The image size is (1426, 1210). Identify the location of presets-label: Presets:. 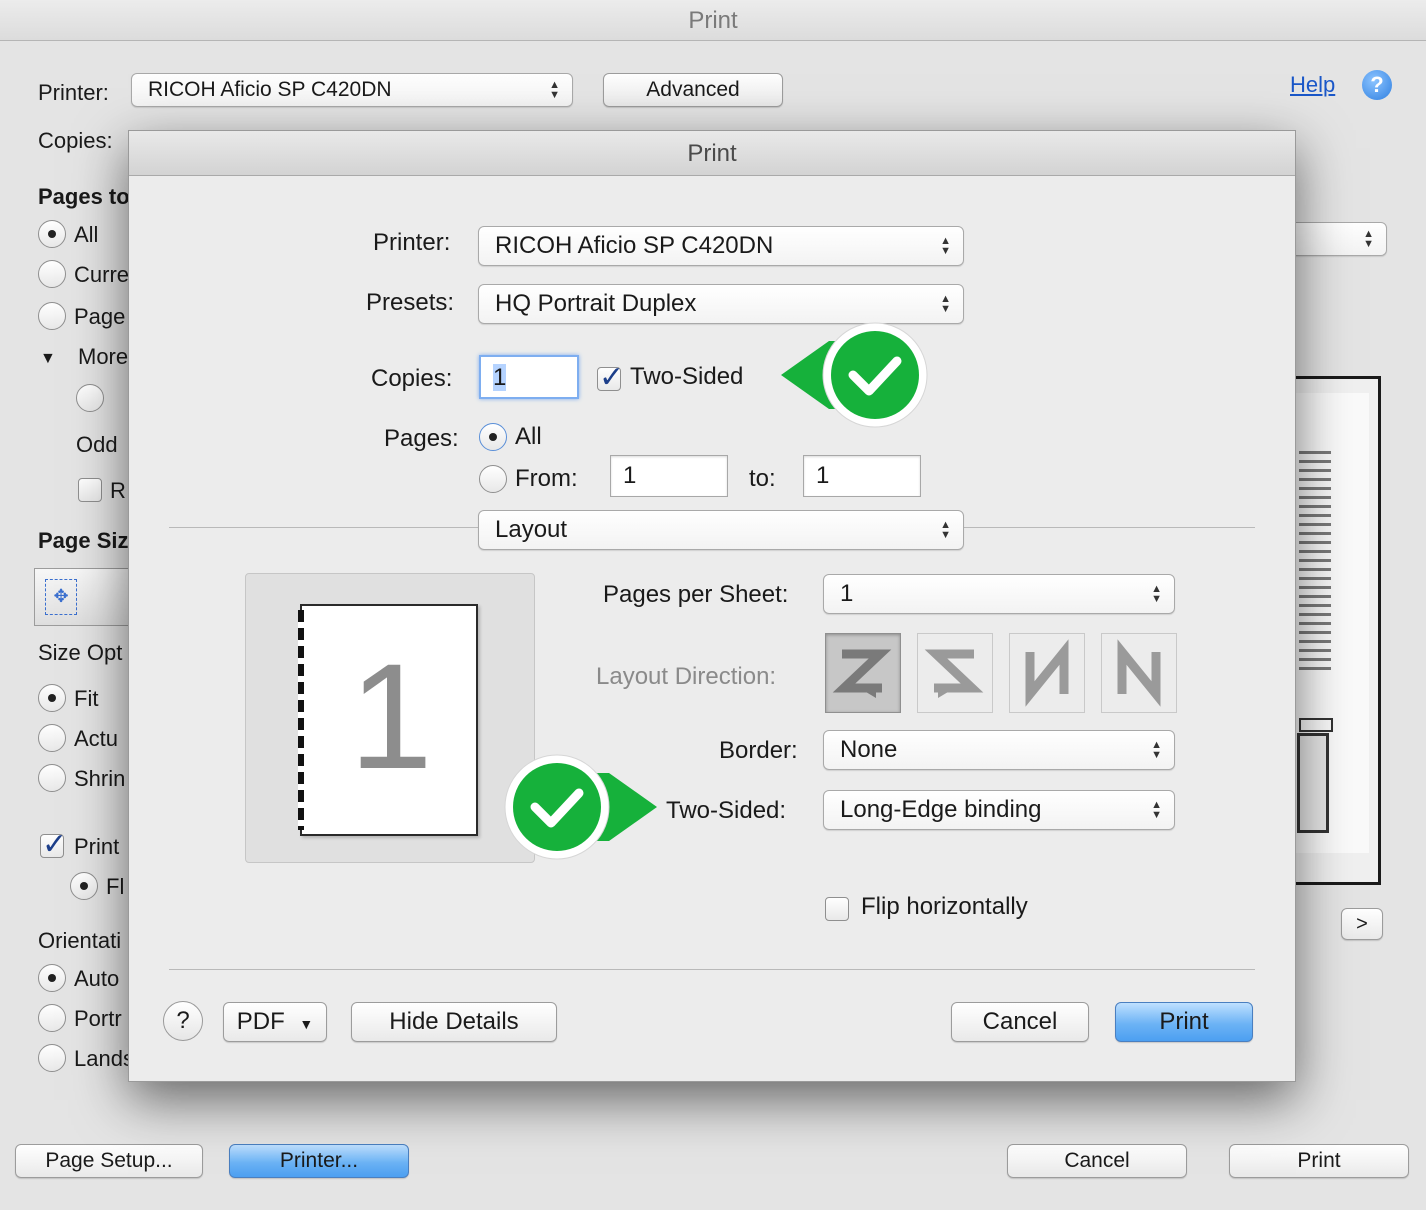
(410, 302).